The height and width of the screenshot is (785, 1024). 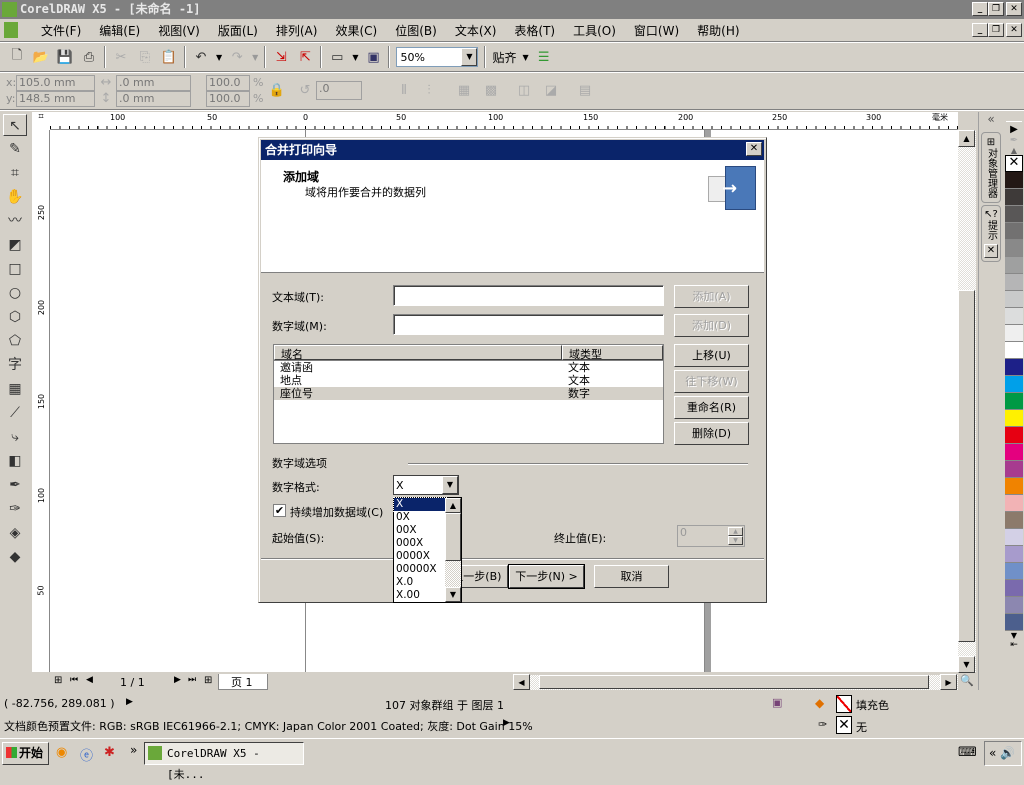 I want to click on break-apart-icon: ◪, so click(x=551, y=90).